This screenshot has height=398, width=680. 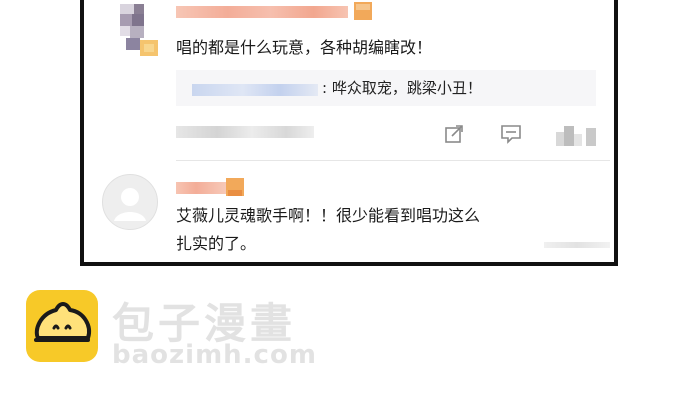 What do you see at coordinates (578, 135) in the screenshot?
I see `like-icon` at bounding box center [578, 135].